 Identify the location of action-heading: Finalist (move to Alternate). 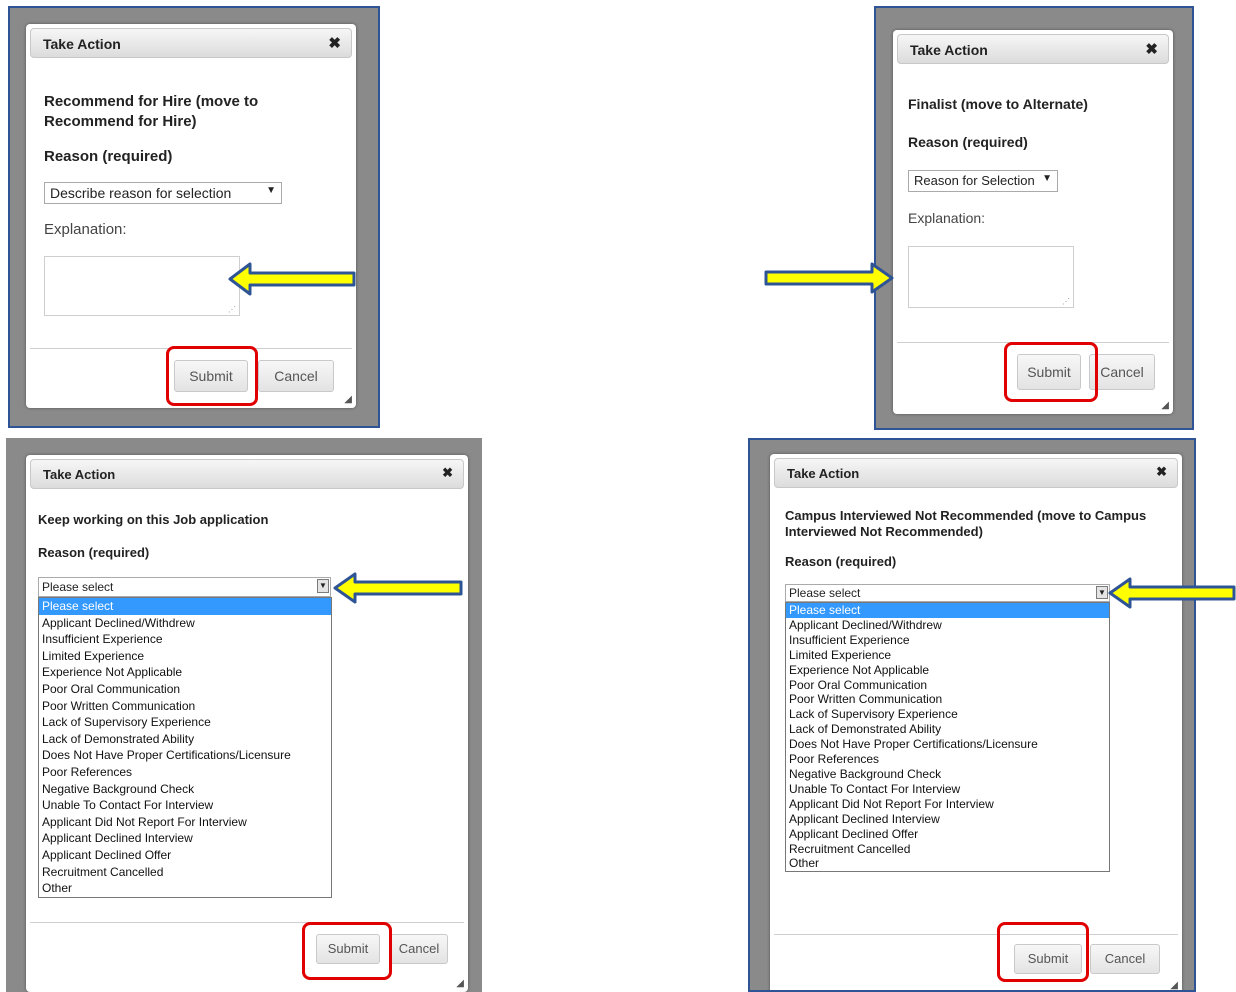
(998, 104).